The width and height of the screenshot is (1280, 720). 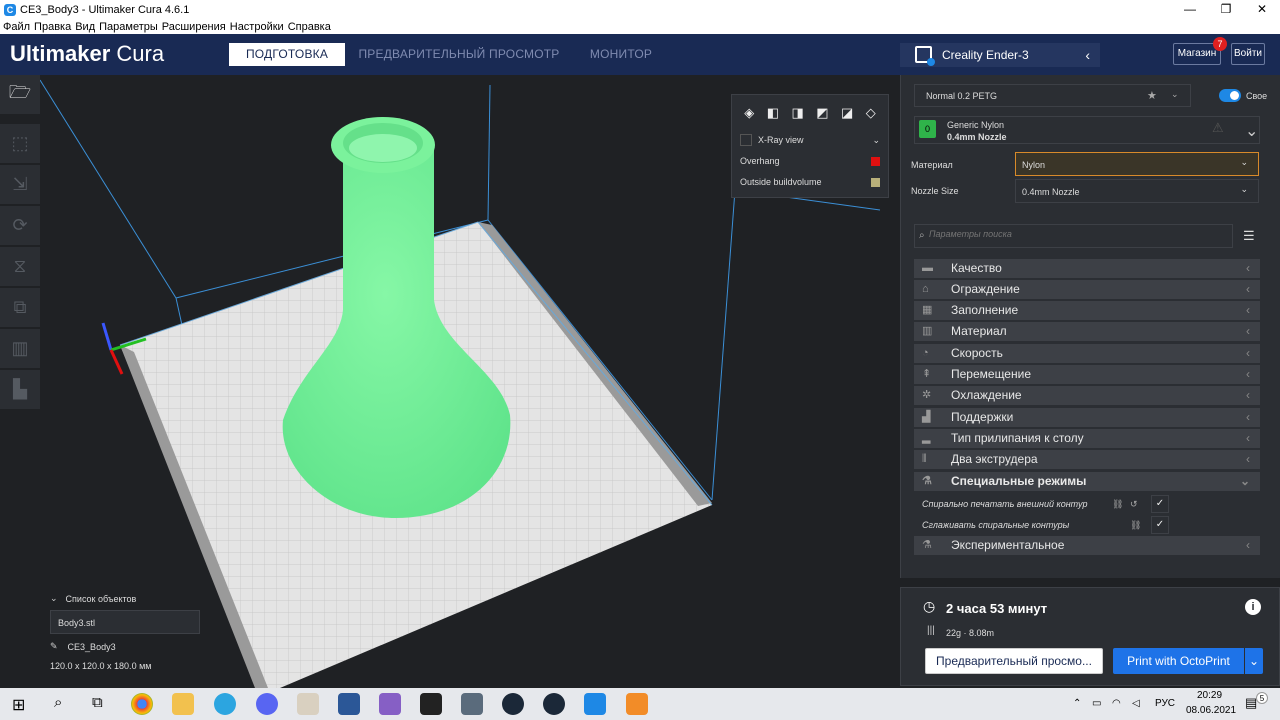 What do you see at coordinates (1226, 9) in the screenshot?
I see `maximize-button: ❐` at bounding box center [1226, 9].